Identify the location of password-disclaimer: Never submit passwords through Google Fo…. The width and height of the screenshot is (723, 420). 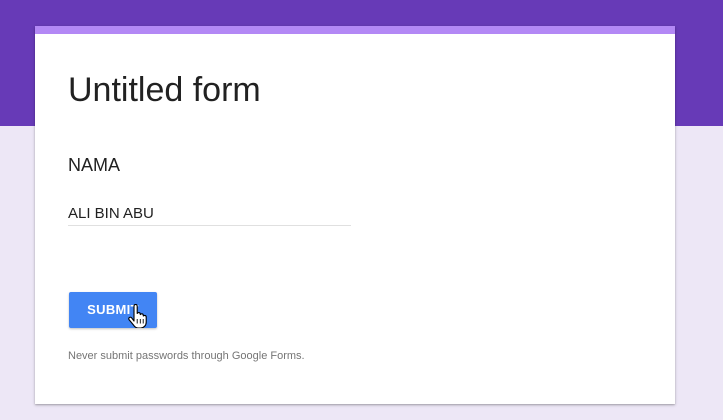
(186, 356).